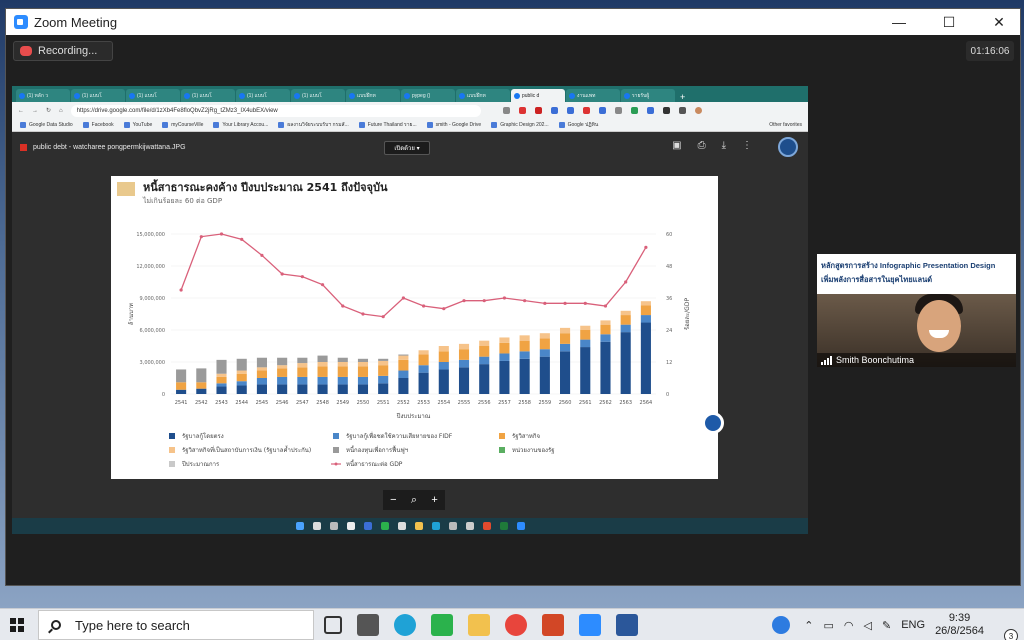 Image resolution: width=1024 pixels, height=640 pixels. Describe the element at coordinates (434, 500) in the screenshot. I see `zoom-in-button: +` at that location.